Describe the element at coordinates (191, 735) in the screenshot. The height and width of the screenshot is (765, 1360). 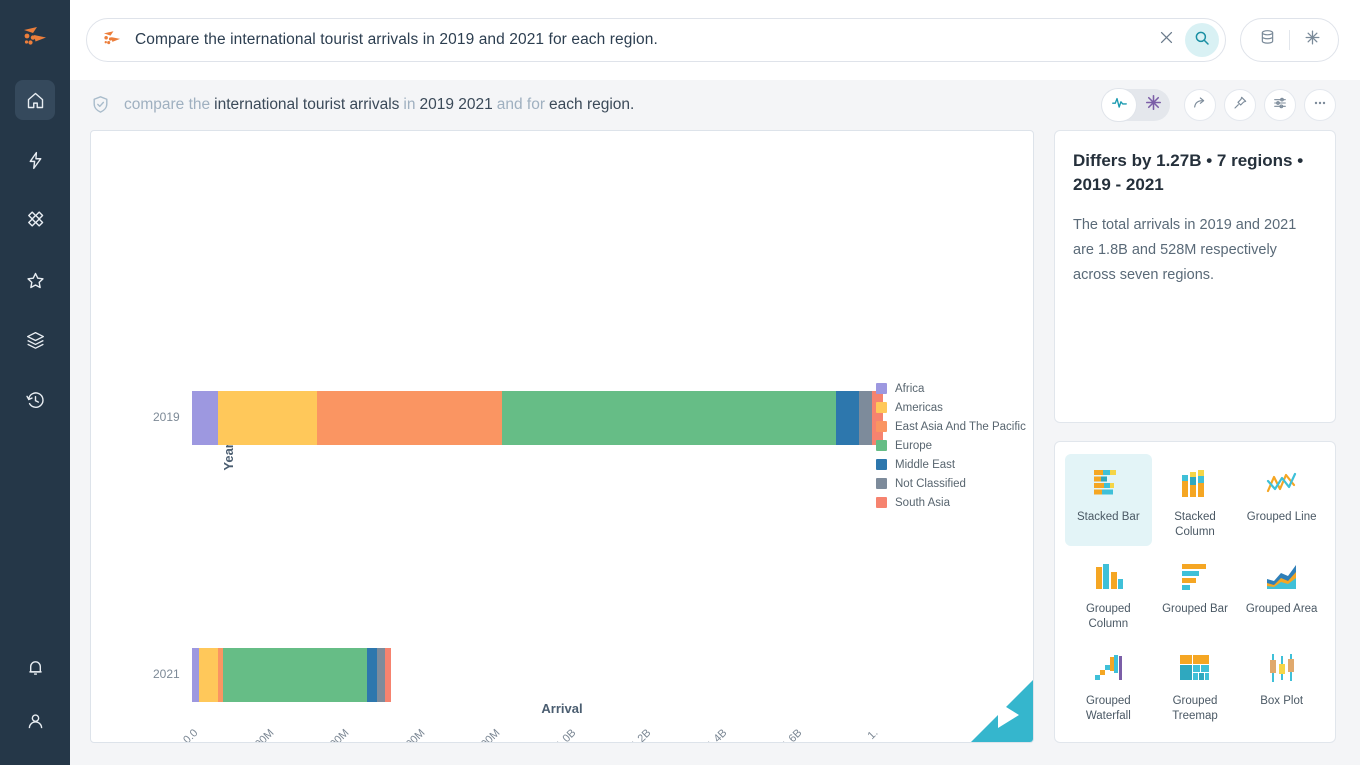
I see `x-axis-tick-label: 0.0` at that location.